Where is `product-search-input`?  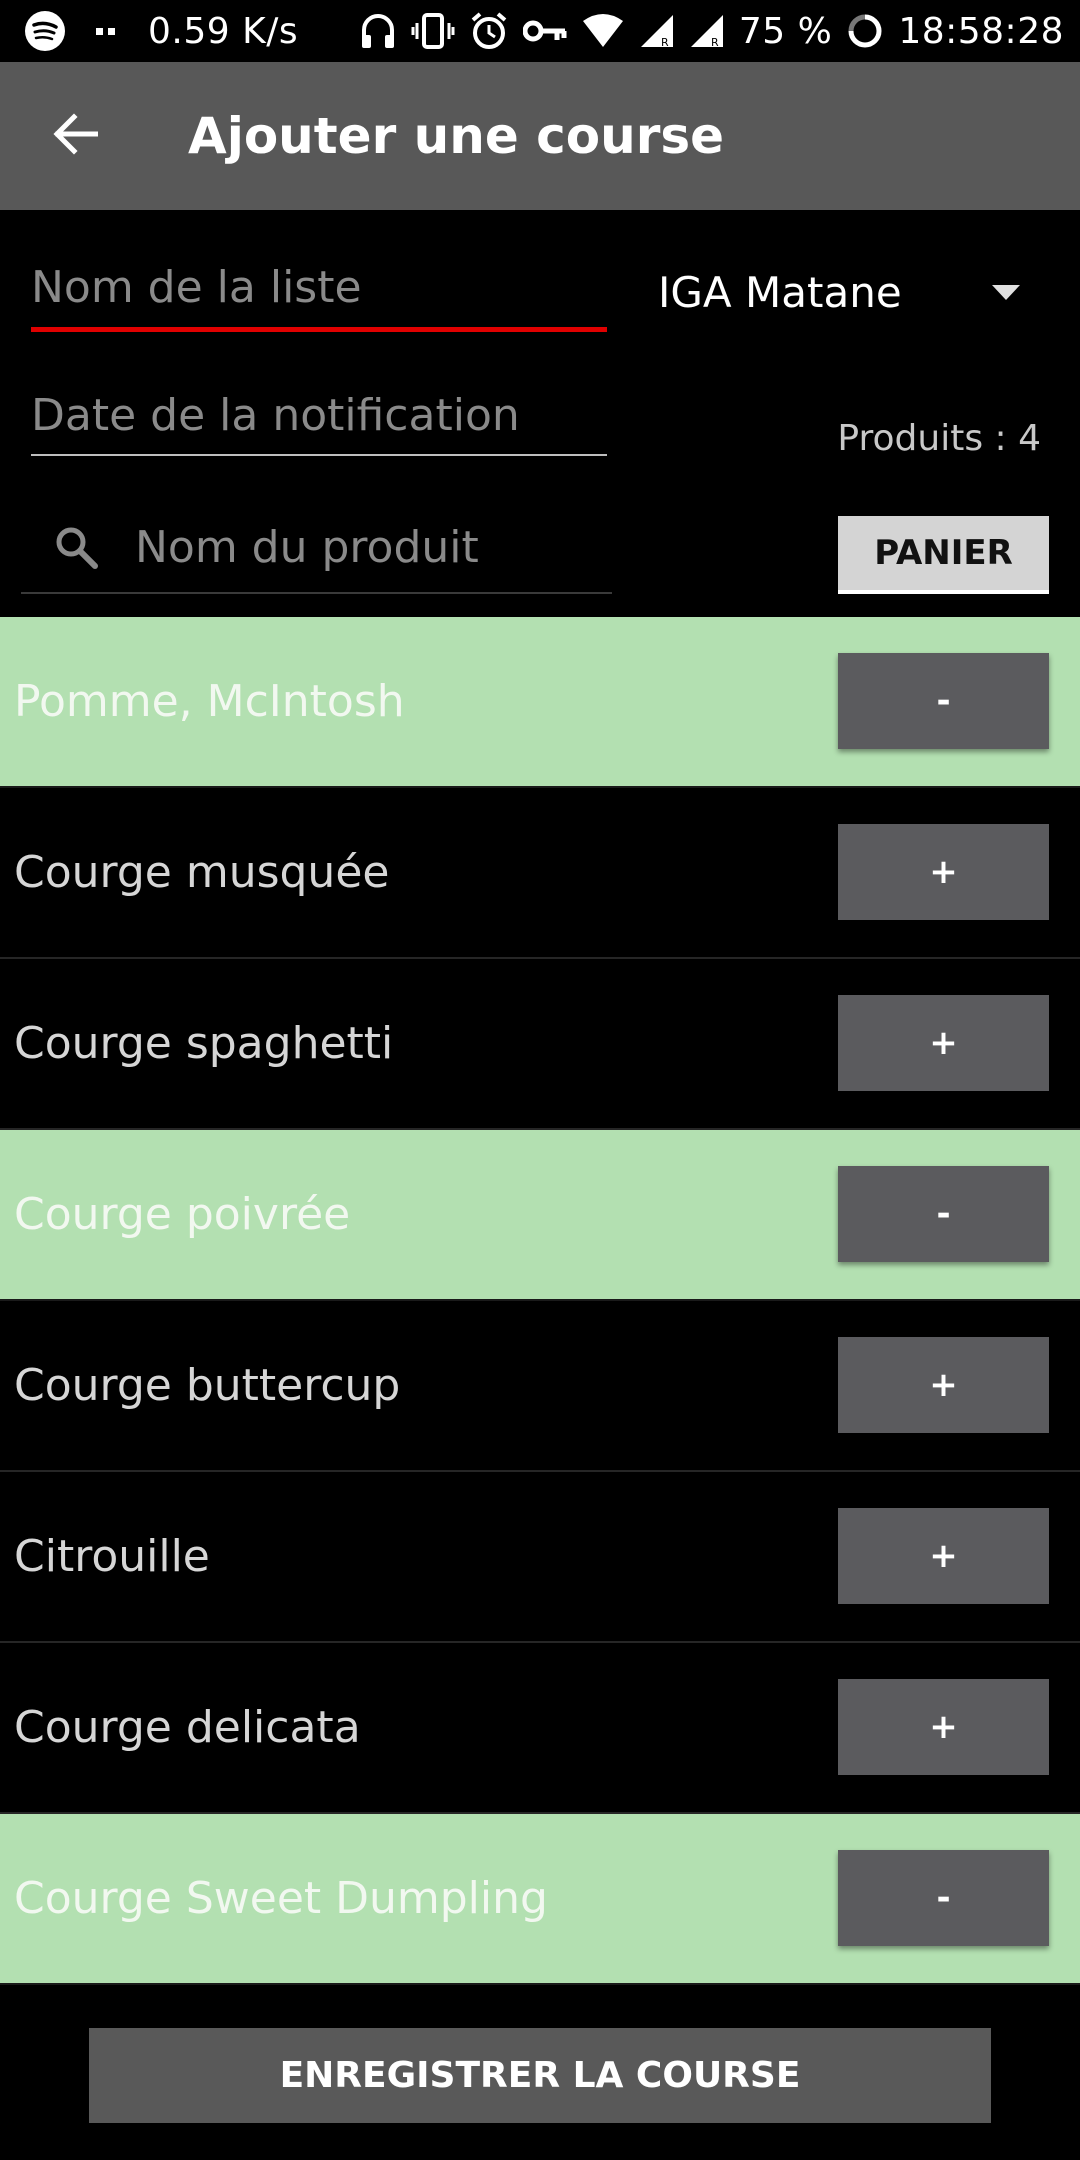
product-search-input is located at coordinates (373, 547).